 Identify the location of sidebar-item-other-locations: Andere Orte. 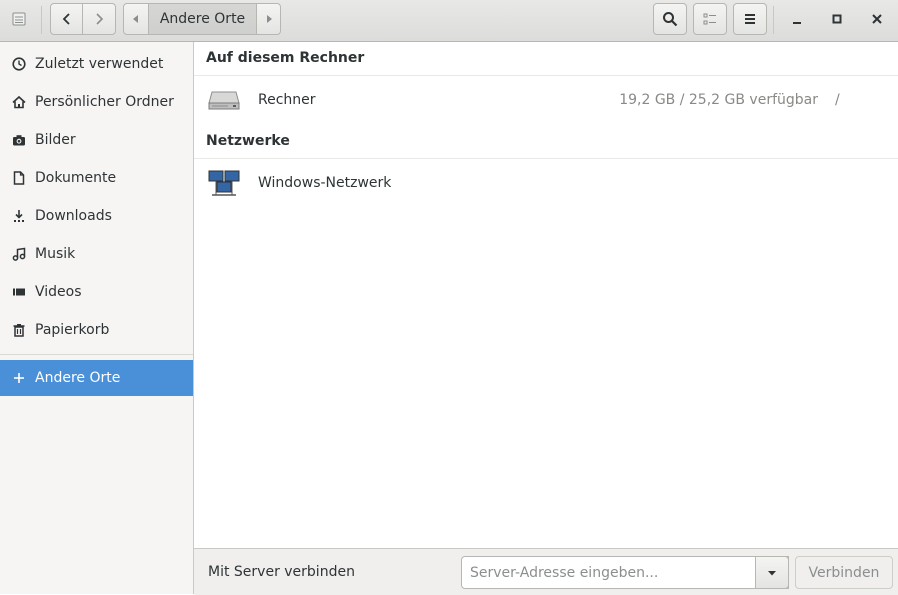
(96, 378).